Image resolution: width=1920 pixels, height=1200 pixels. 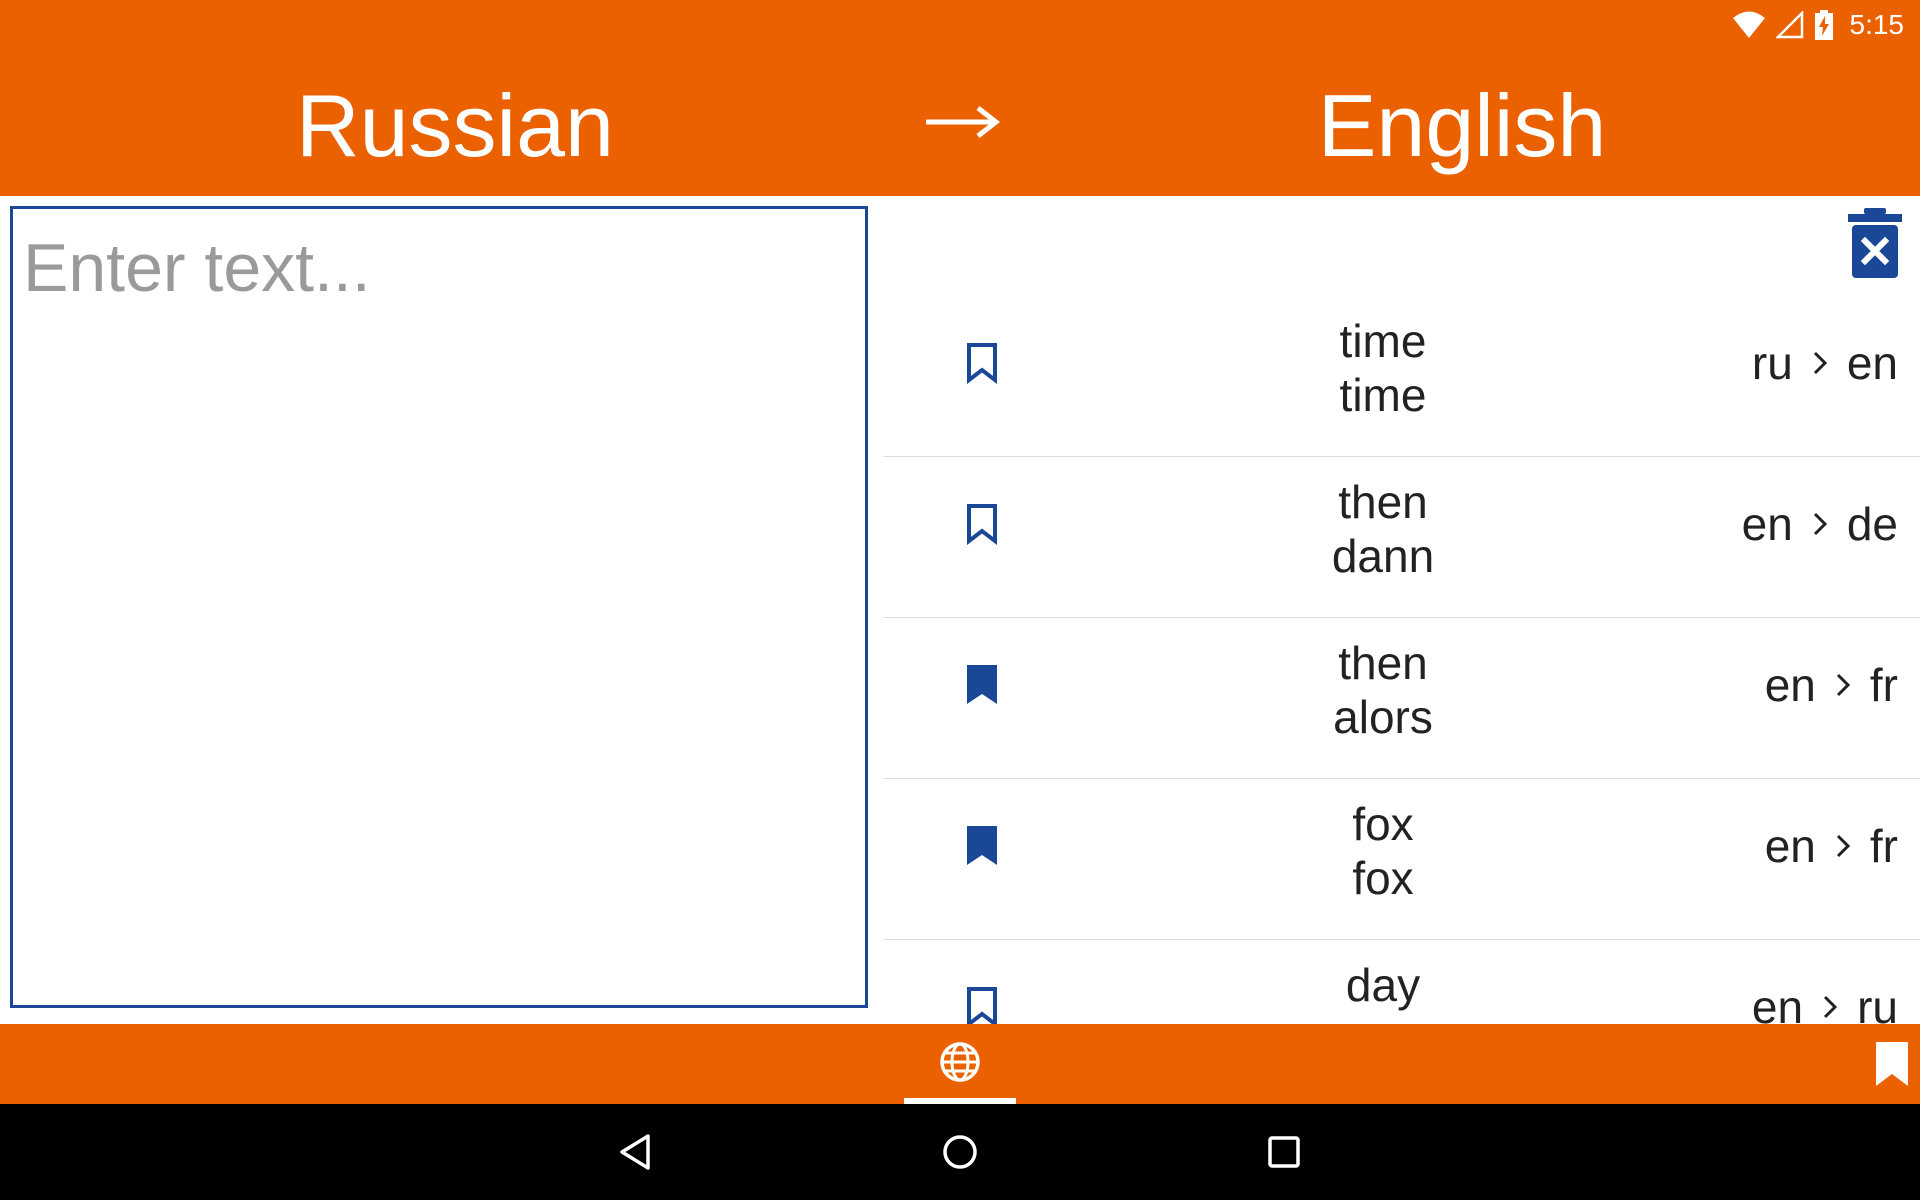 I want to click on history-words: time time, so click(x=1383, y=368).